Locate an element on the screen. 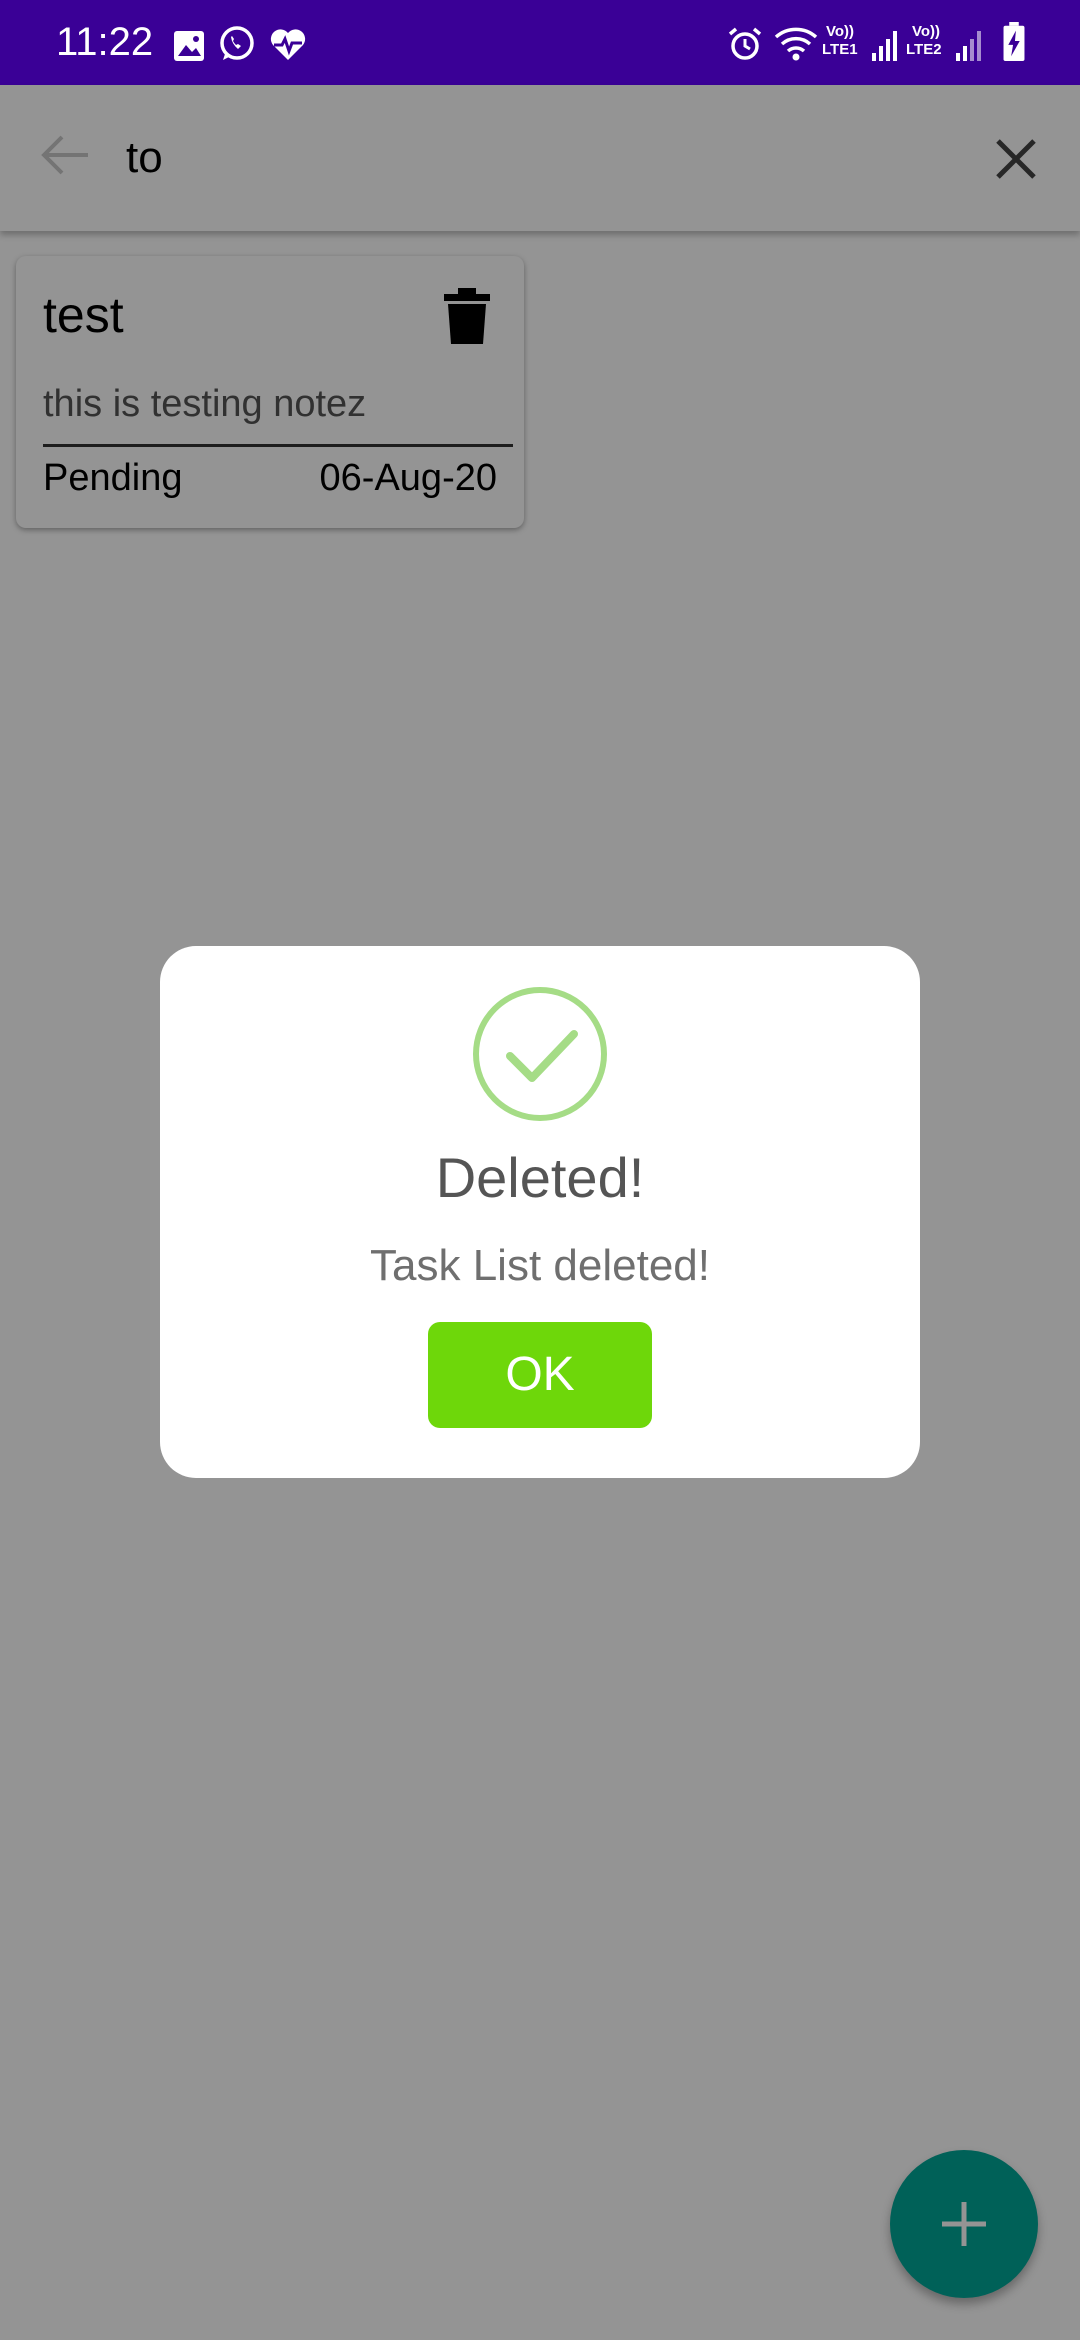 This screenshot has height=2340, width=1080. battery-charging-icon is located at coordinates (1014, 42).